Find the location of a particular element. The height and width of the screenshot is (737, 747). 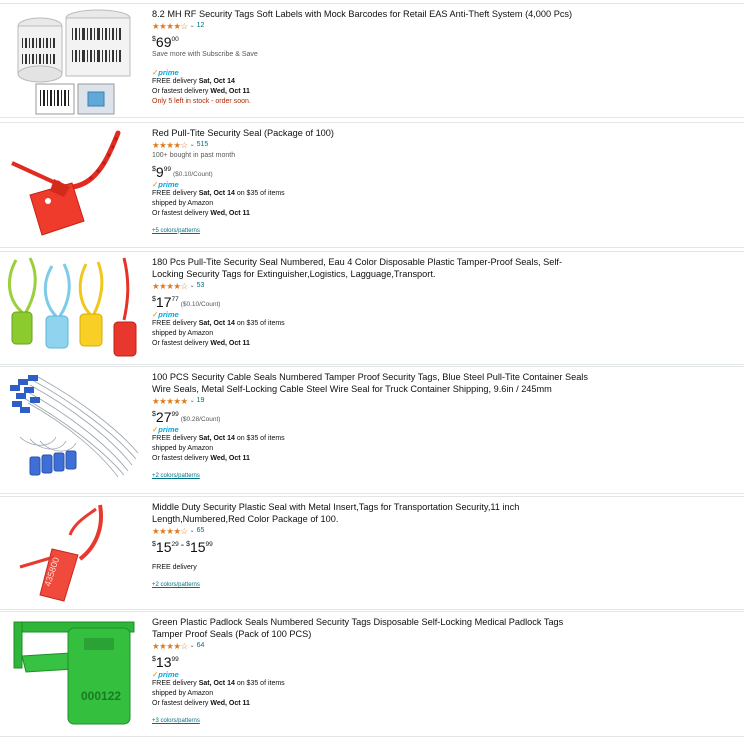

price-row: $ 27 99 ($0.28/Count) is located at coordinates (445, 417).